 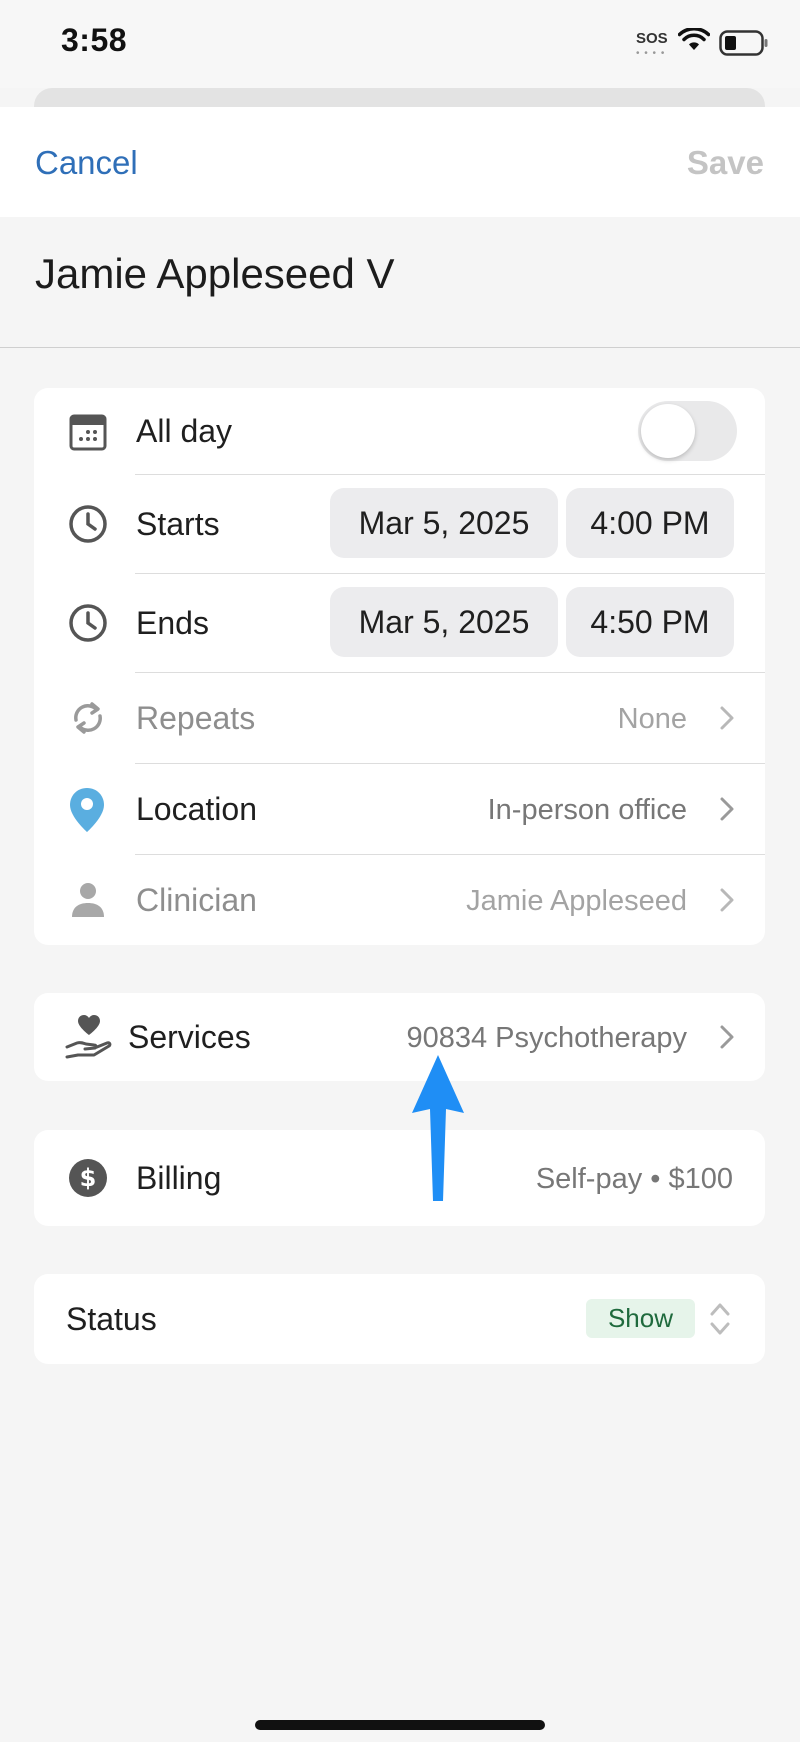 I want to click on annotation-arrow-icon, so click(x=438, y=1128).